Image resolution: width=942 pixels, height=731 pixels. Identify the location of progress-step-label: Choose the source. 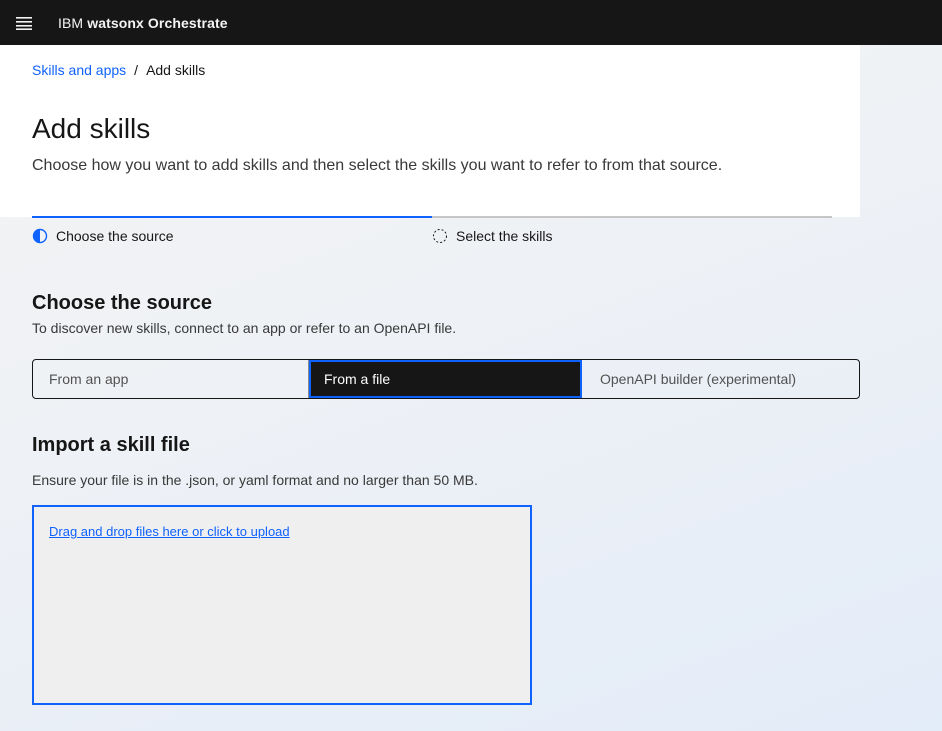
(115, 236).